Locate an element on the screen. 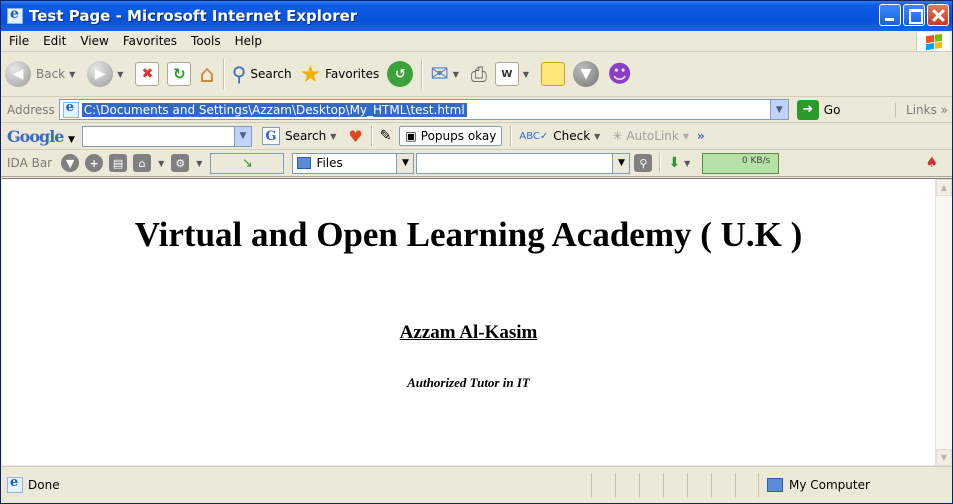 This screenshot has height=504, width=953. ida-settings-icon: ⚙ is located at coordinates (180, 163).